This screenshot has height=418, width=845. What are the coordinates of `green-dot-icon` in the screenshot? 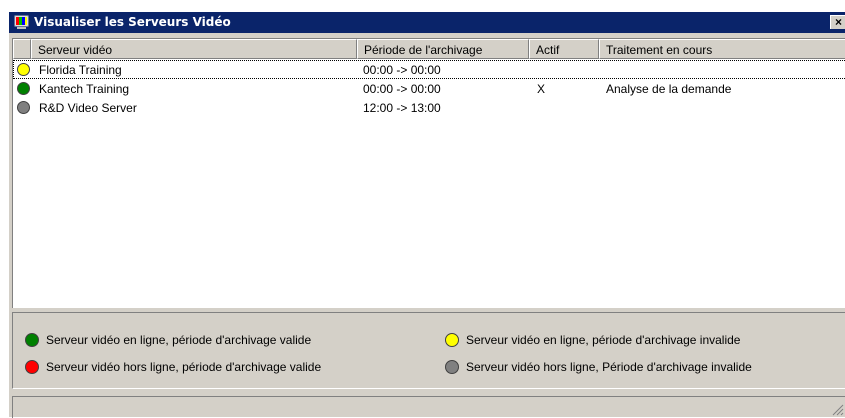 It's located at (32, 340).